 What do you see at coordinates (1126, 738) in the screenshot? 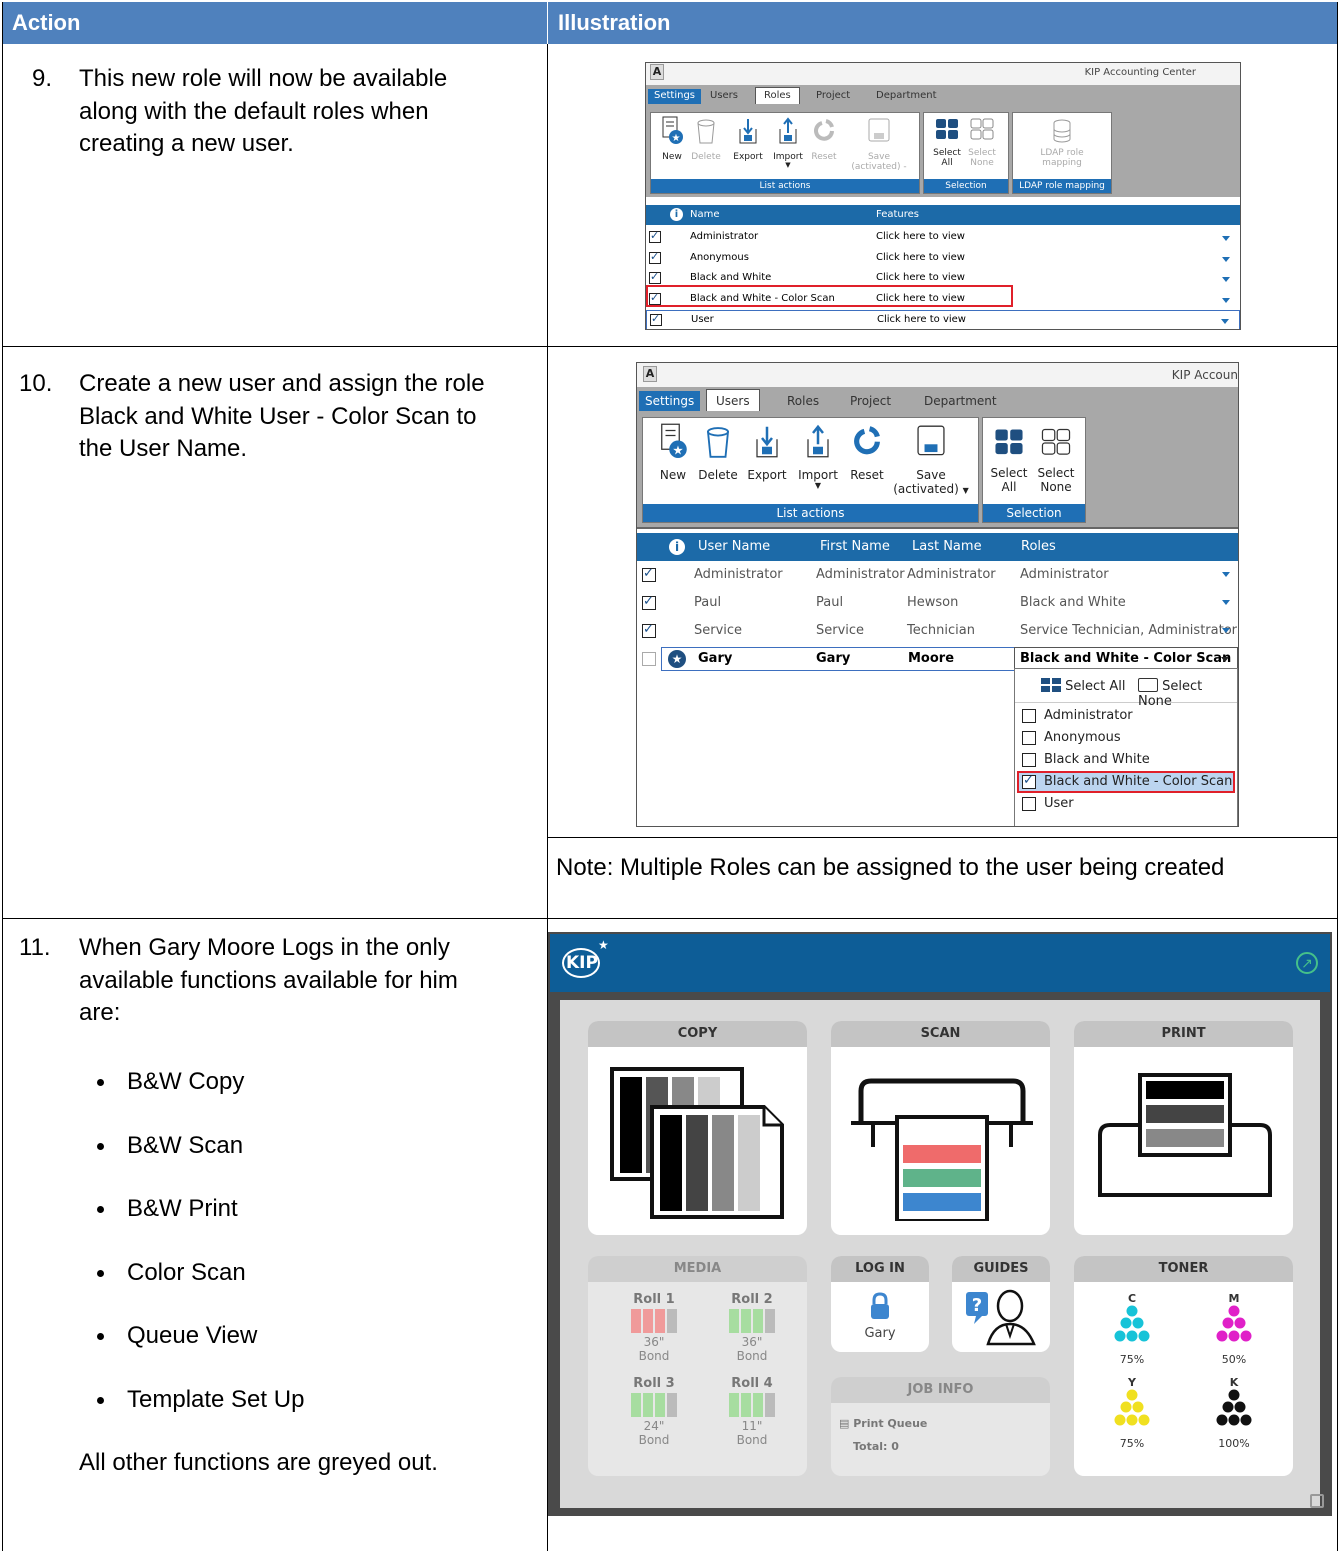
I see `role-option: Anonymous` at bounding box center [1126, 738].